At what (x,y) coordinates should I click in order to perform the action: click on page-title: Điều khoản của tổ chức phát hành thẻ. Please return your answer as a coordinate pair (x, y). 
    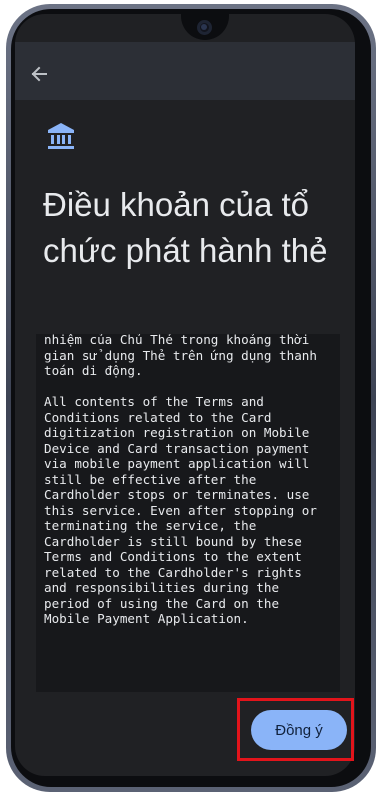
    Looking at the image, I should click on (185, 227).